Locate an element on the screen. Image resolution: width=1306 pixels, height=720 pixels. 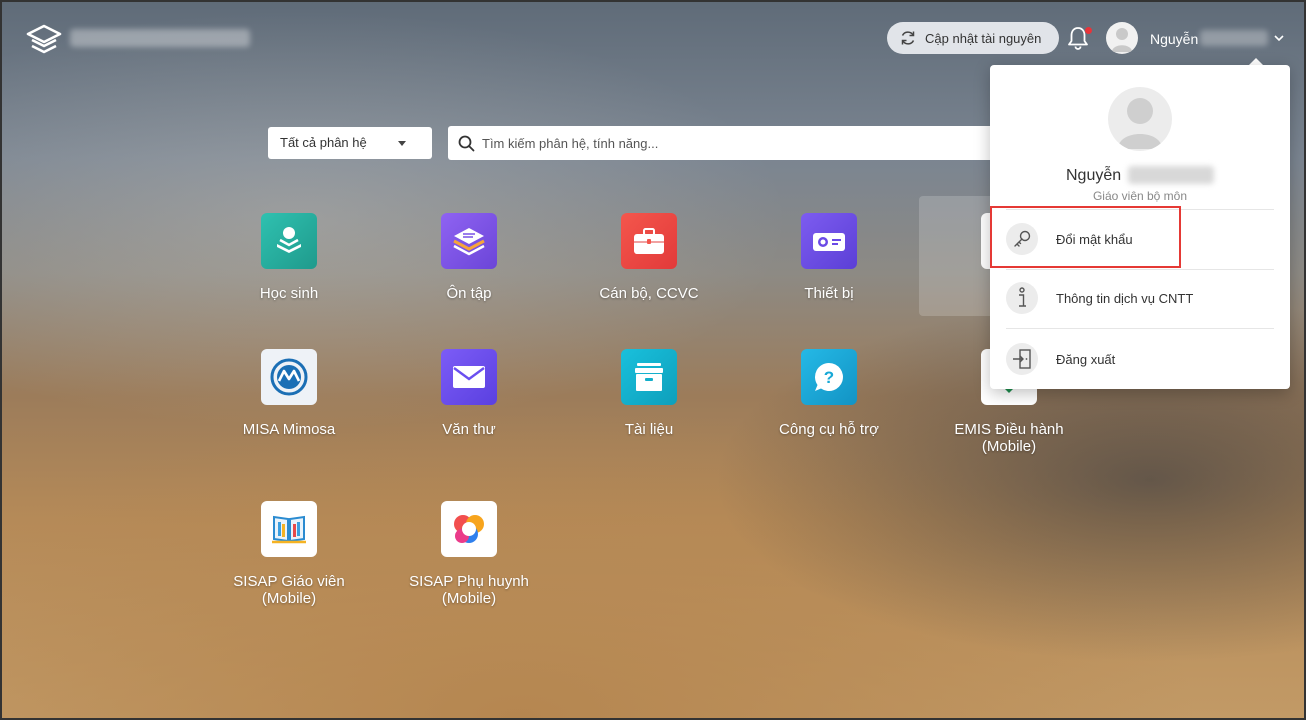
profile-avatar is located at coordinates (1140, 119).